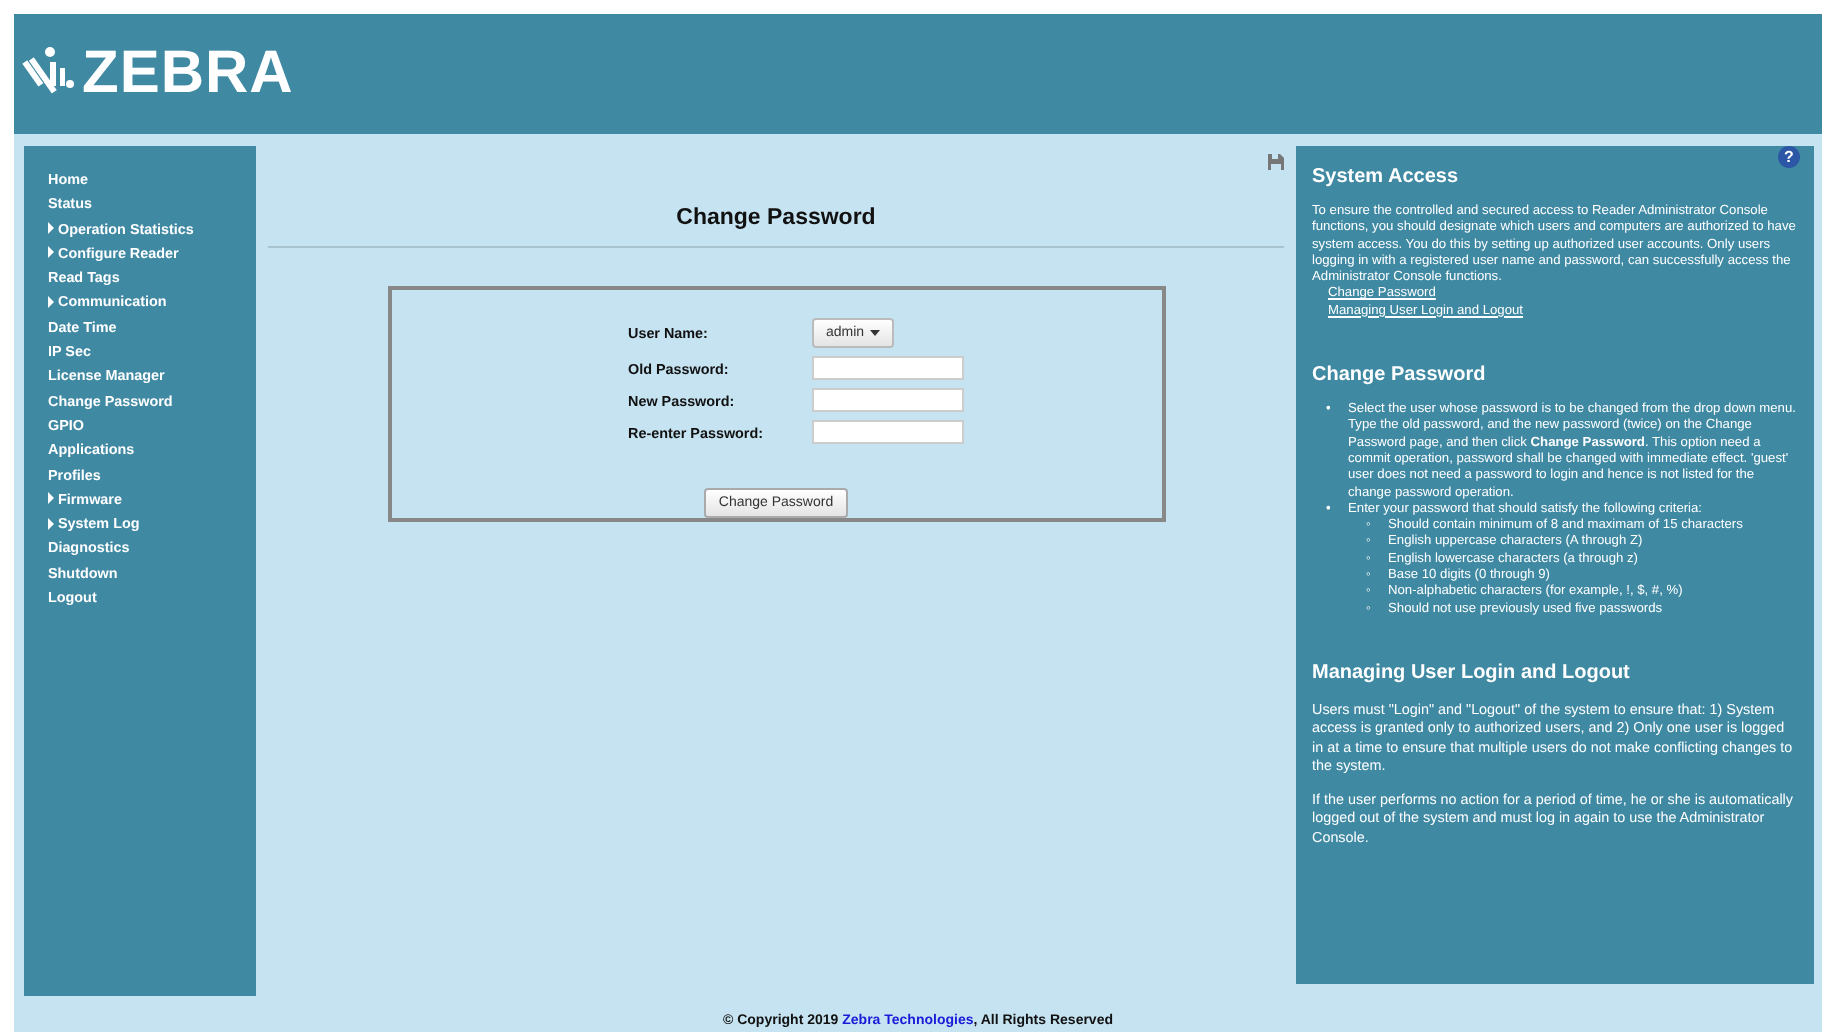 Image resolution: width=1828 pixels, height=1032 pixels. I want to click on help-icon: ?, so click(1789, 157).